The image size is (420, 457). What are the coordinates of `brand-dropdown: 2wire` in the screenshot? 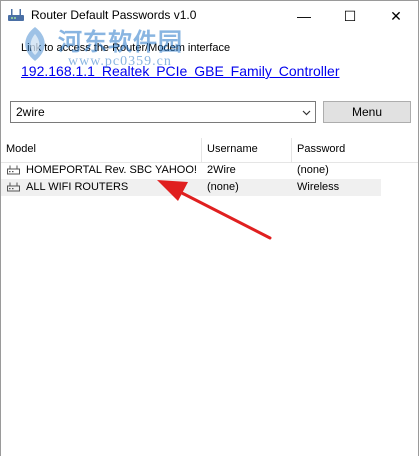 It's located at (163, 112).